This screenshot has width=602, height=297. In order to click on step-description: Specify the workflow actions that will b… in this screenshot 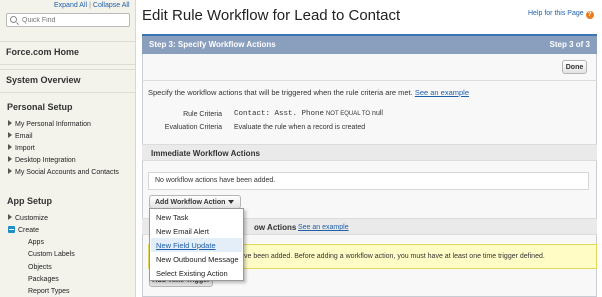, I will do `click(308, 92)`.